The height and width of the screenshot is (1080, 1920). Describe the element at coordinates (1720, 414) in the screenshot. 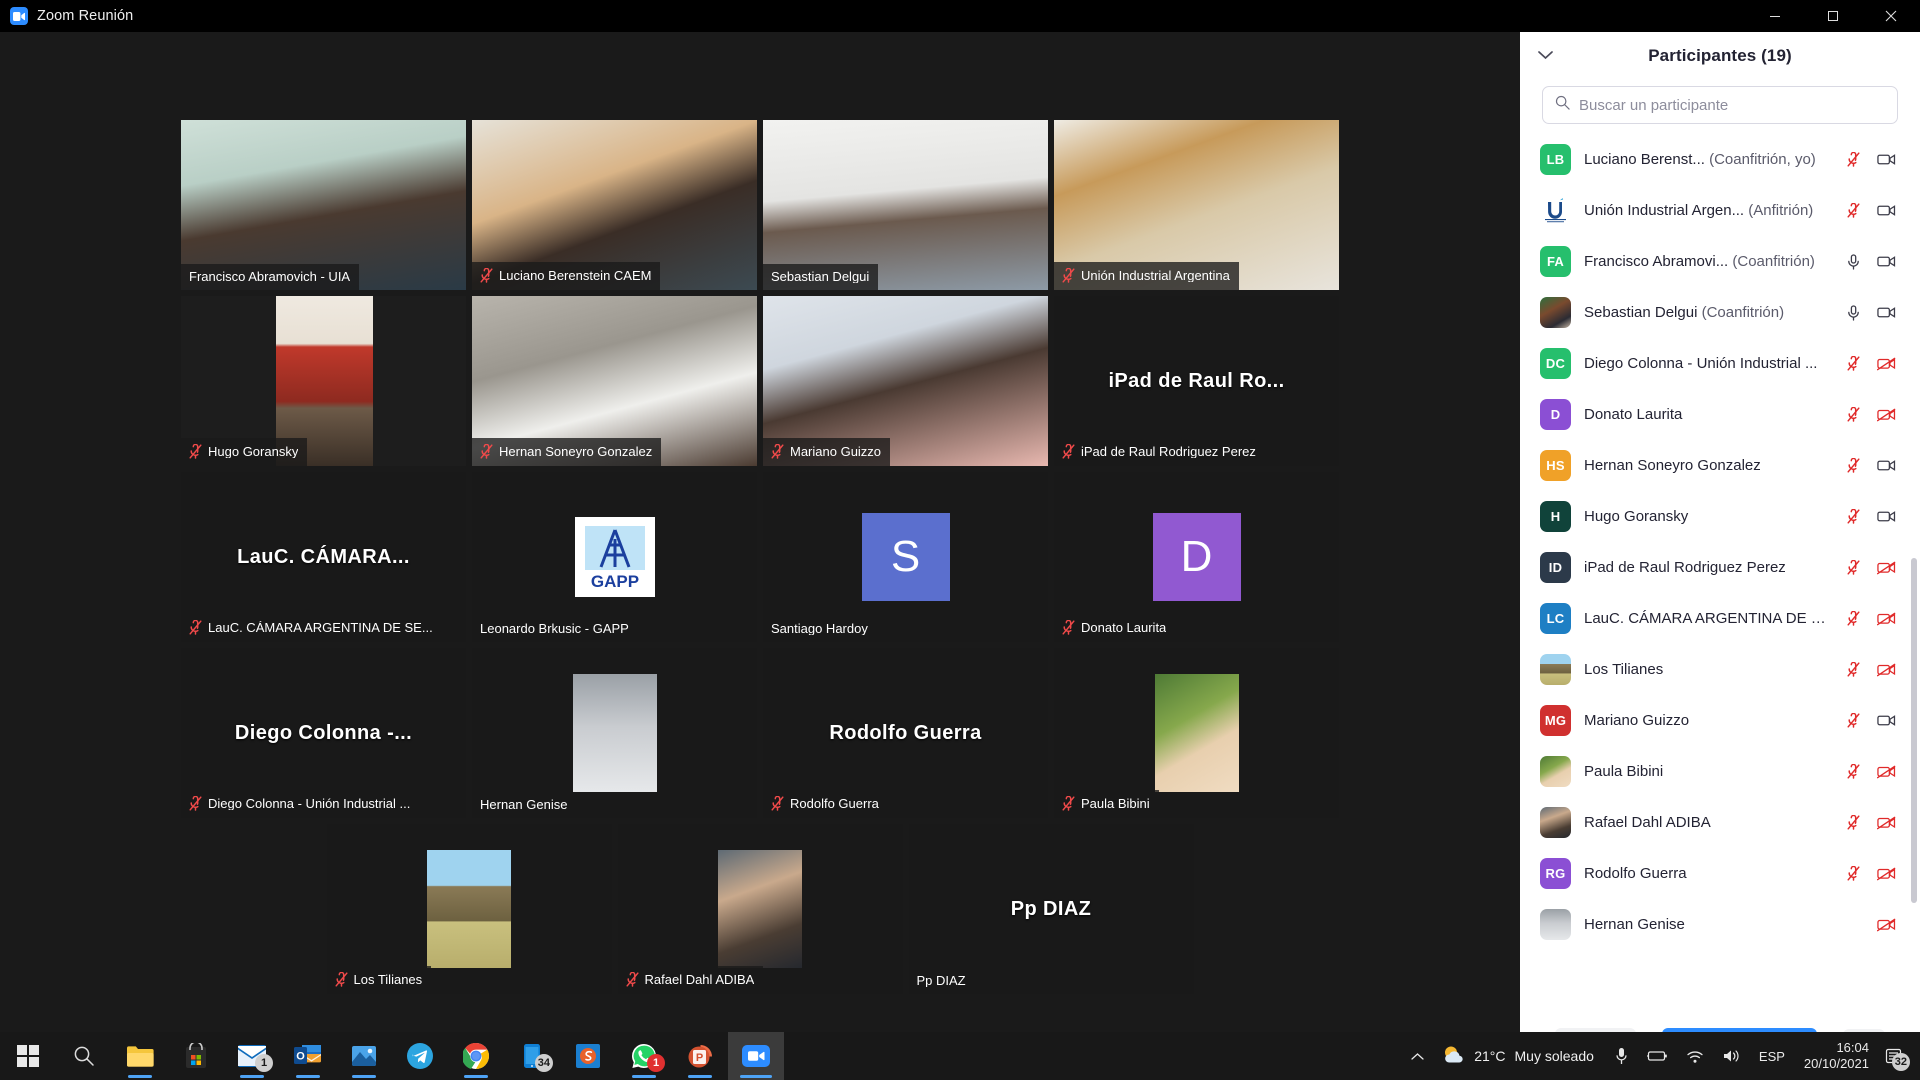

I see `participant-row: D Donato Laurita` at that location.